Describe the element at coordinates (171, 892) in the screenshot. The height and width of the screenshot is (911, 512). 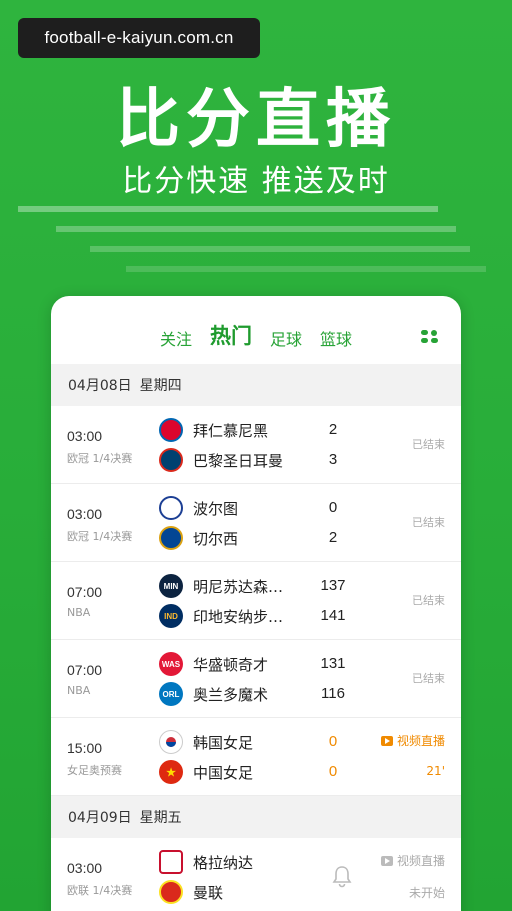
I see `man-united-logo-icon` at that location.